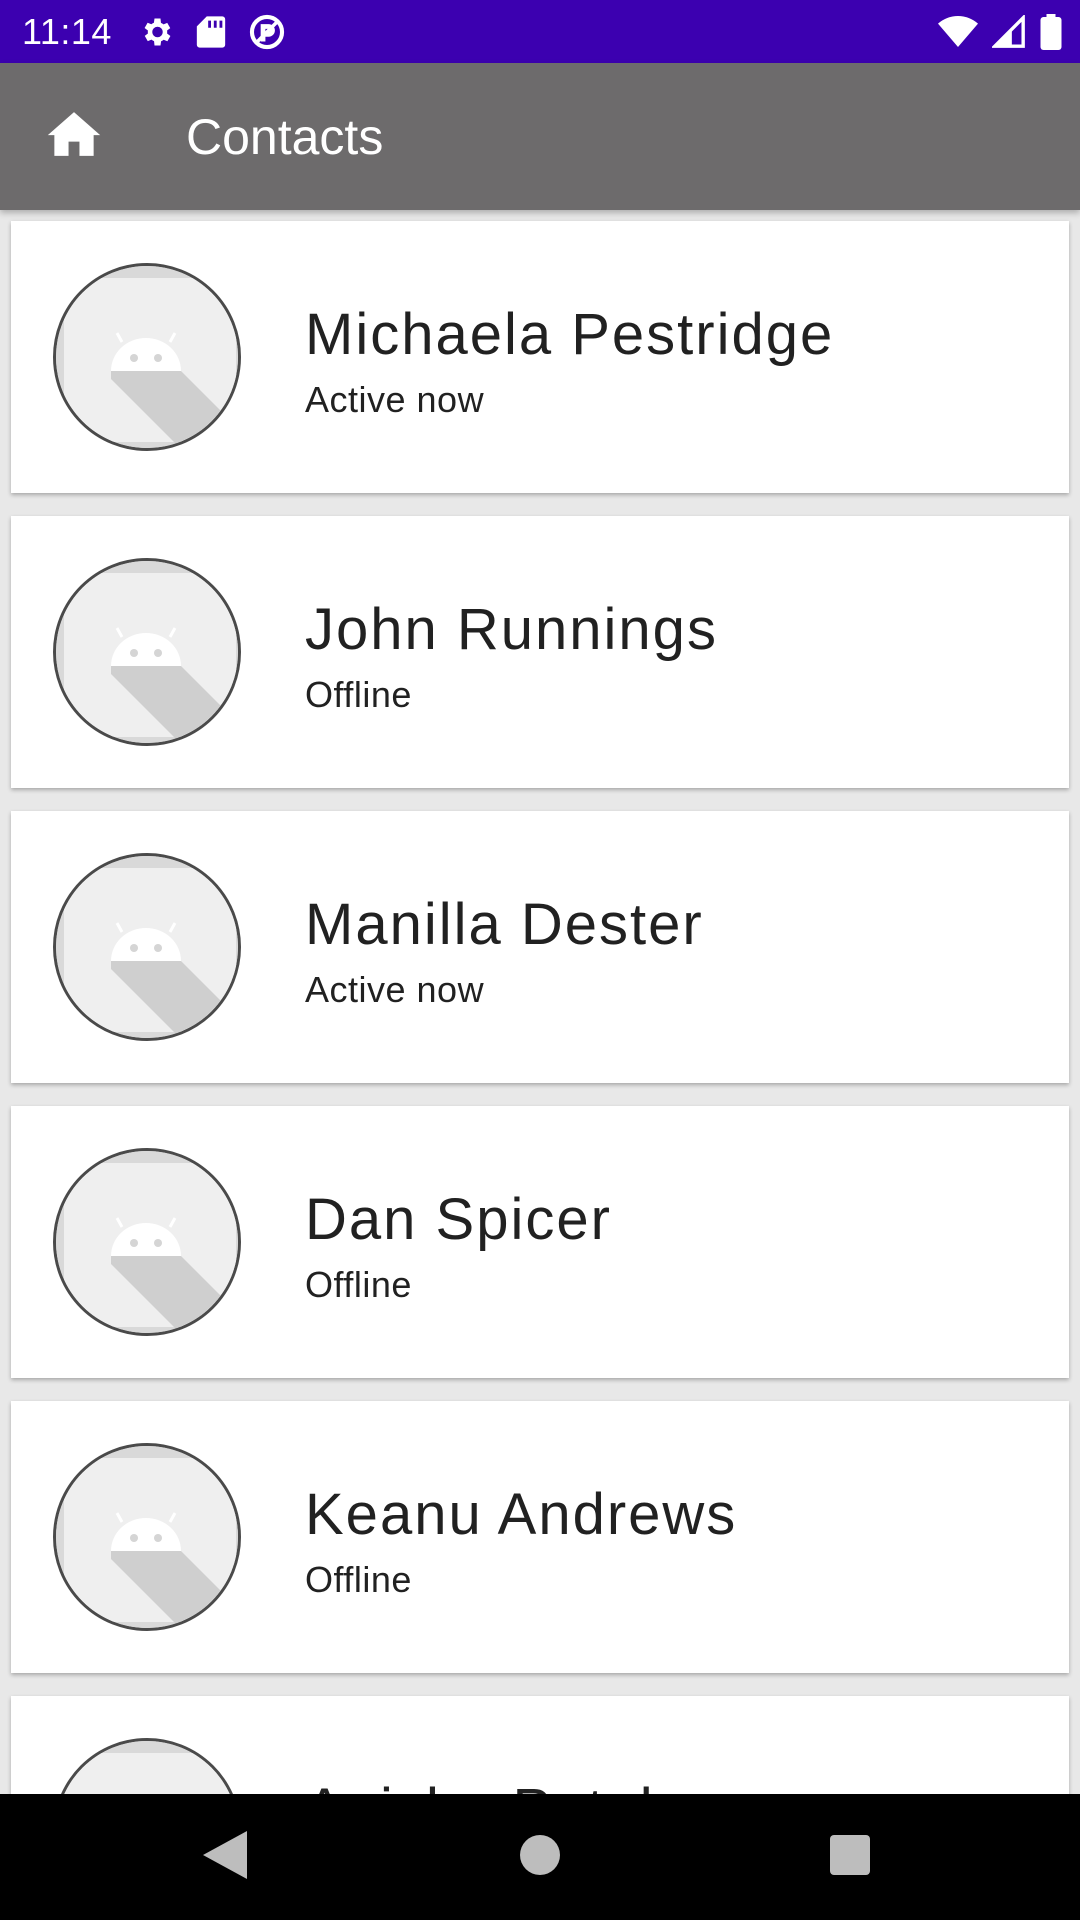 This screenshot has width=1080, height=1920. What do you see at coordinates (1009, 31) in the screenshot?
I see `signal-icon` at bounding box center [1009, 31].